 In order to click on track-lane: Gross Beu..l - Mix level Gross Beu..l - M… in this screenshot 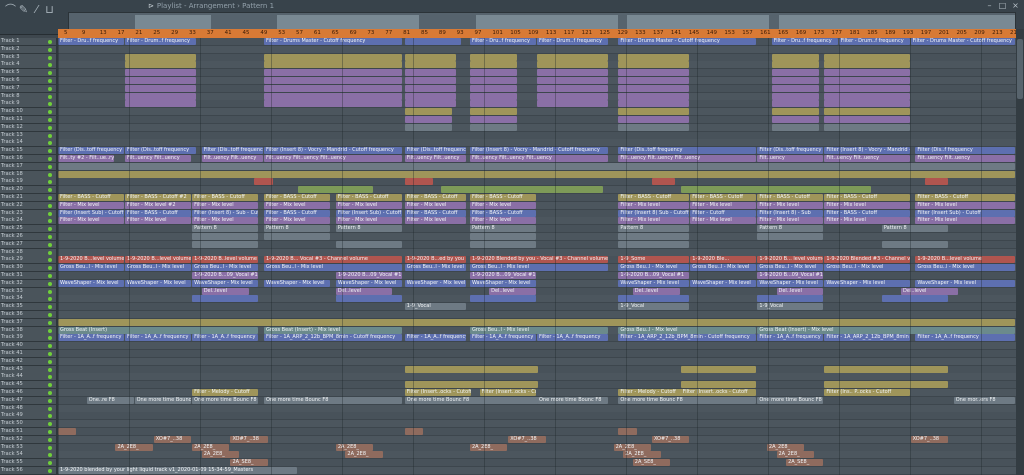, I will do `click(537, 268)`.